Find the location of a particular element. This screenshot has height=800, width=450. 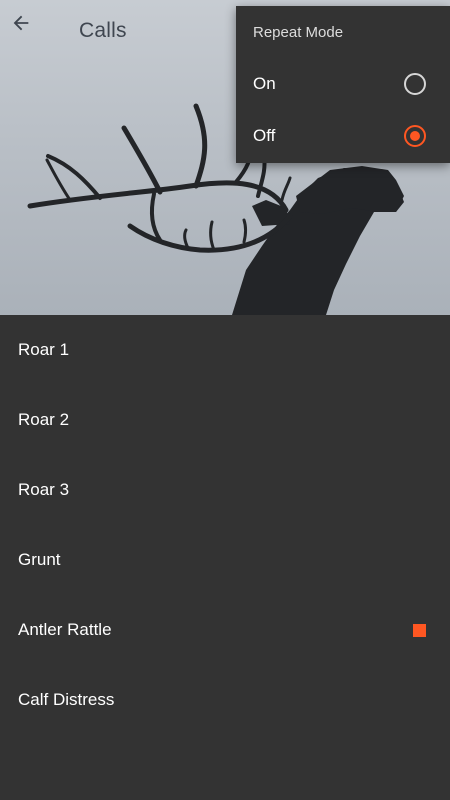

call-label: Grunt is located at coordinates (39, 559).